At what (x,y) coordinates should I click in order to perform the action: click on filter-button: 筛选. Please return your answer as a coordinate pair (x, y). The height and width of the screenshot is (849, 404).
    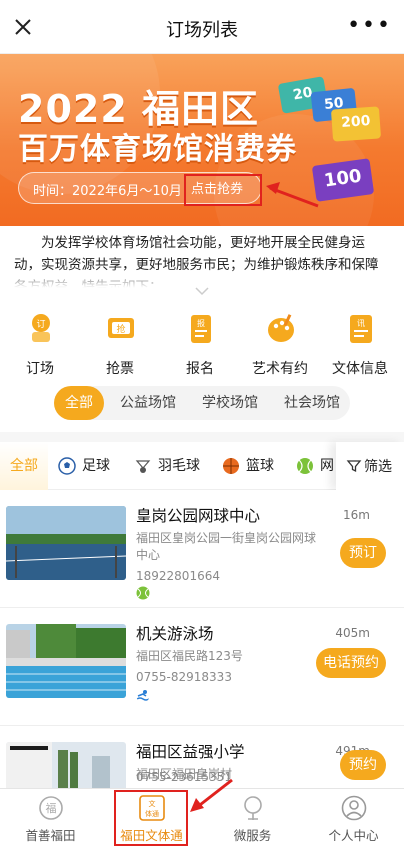
    Looking at the image, I should click on (370, 466).